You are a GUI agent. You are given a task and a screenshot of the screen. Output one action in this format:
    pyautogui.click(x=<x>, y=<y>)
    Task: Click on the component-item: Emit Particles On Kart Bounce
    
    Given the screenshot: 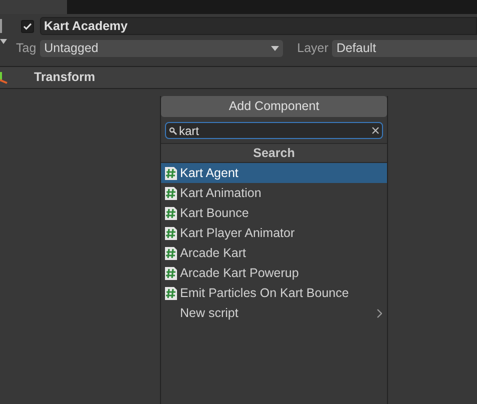 What is the action you would take?
    pyautogui.click(x=274, y=293)
    